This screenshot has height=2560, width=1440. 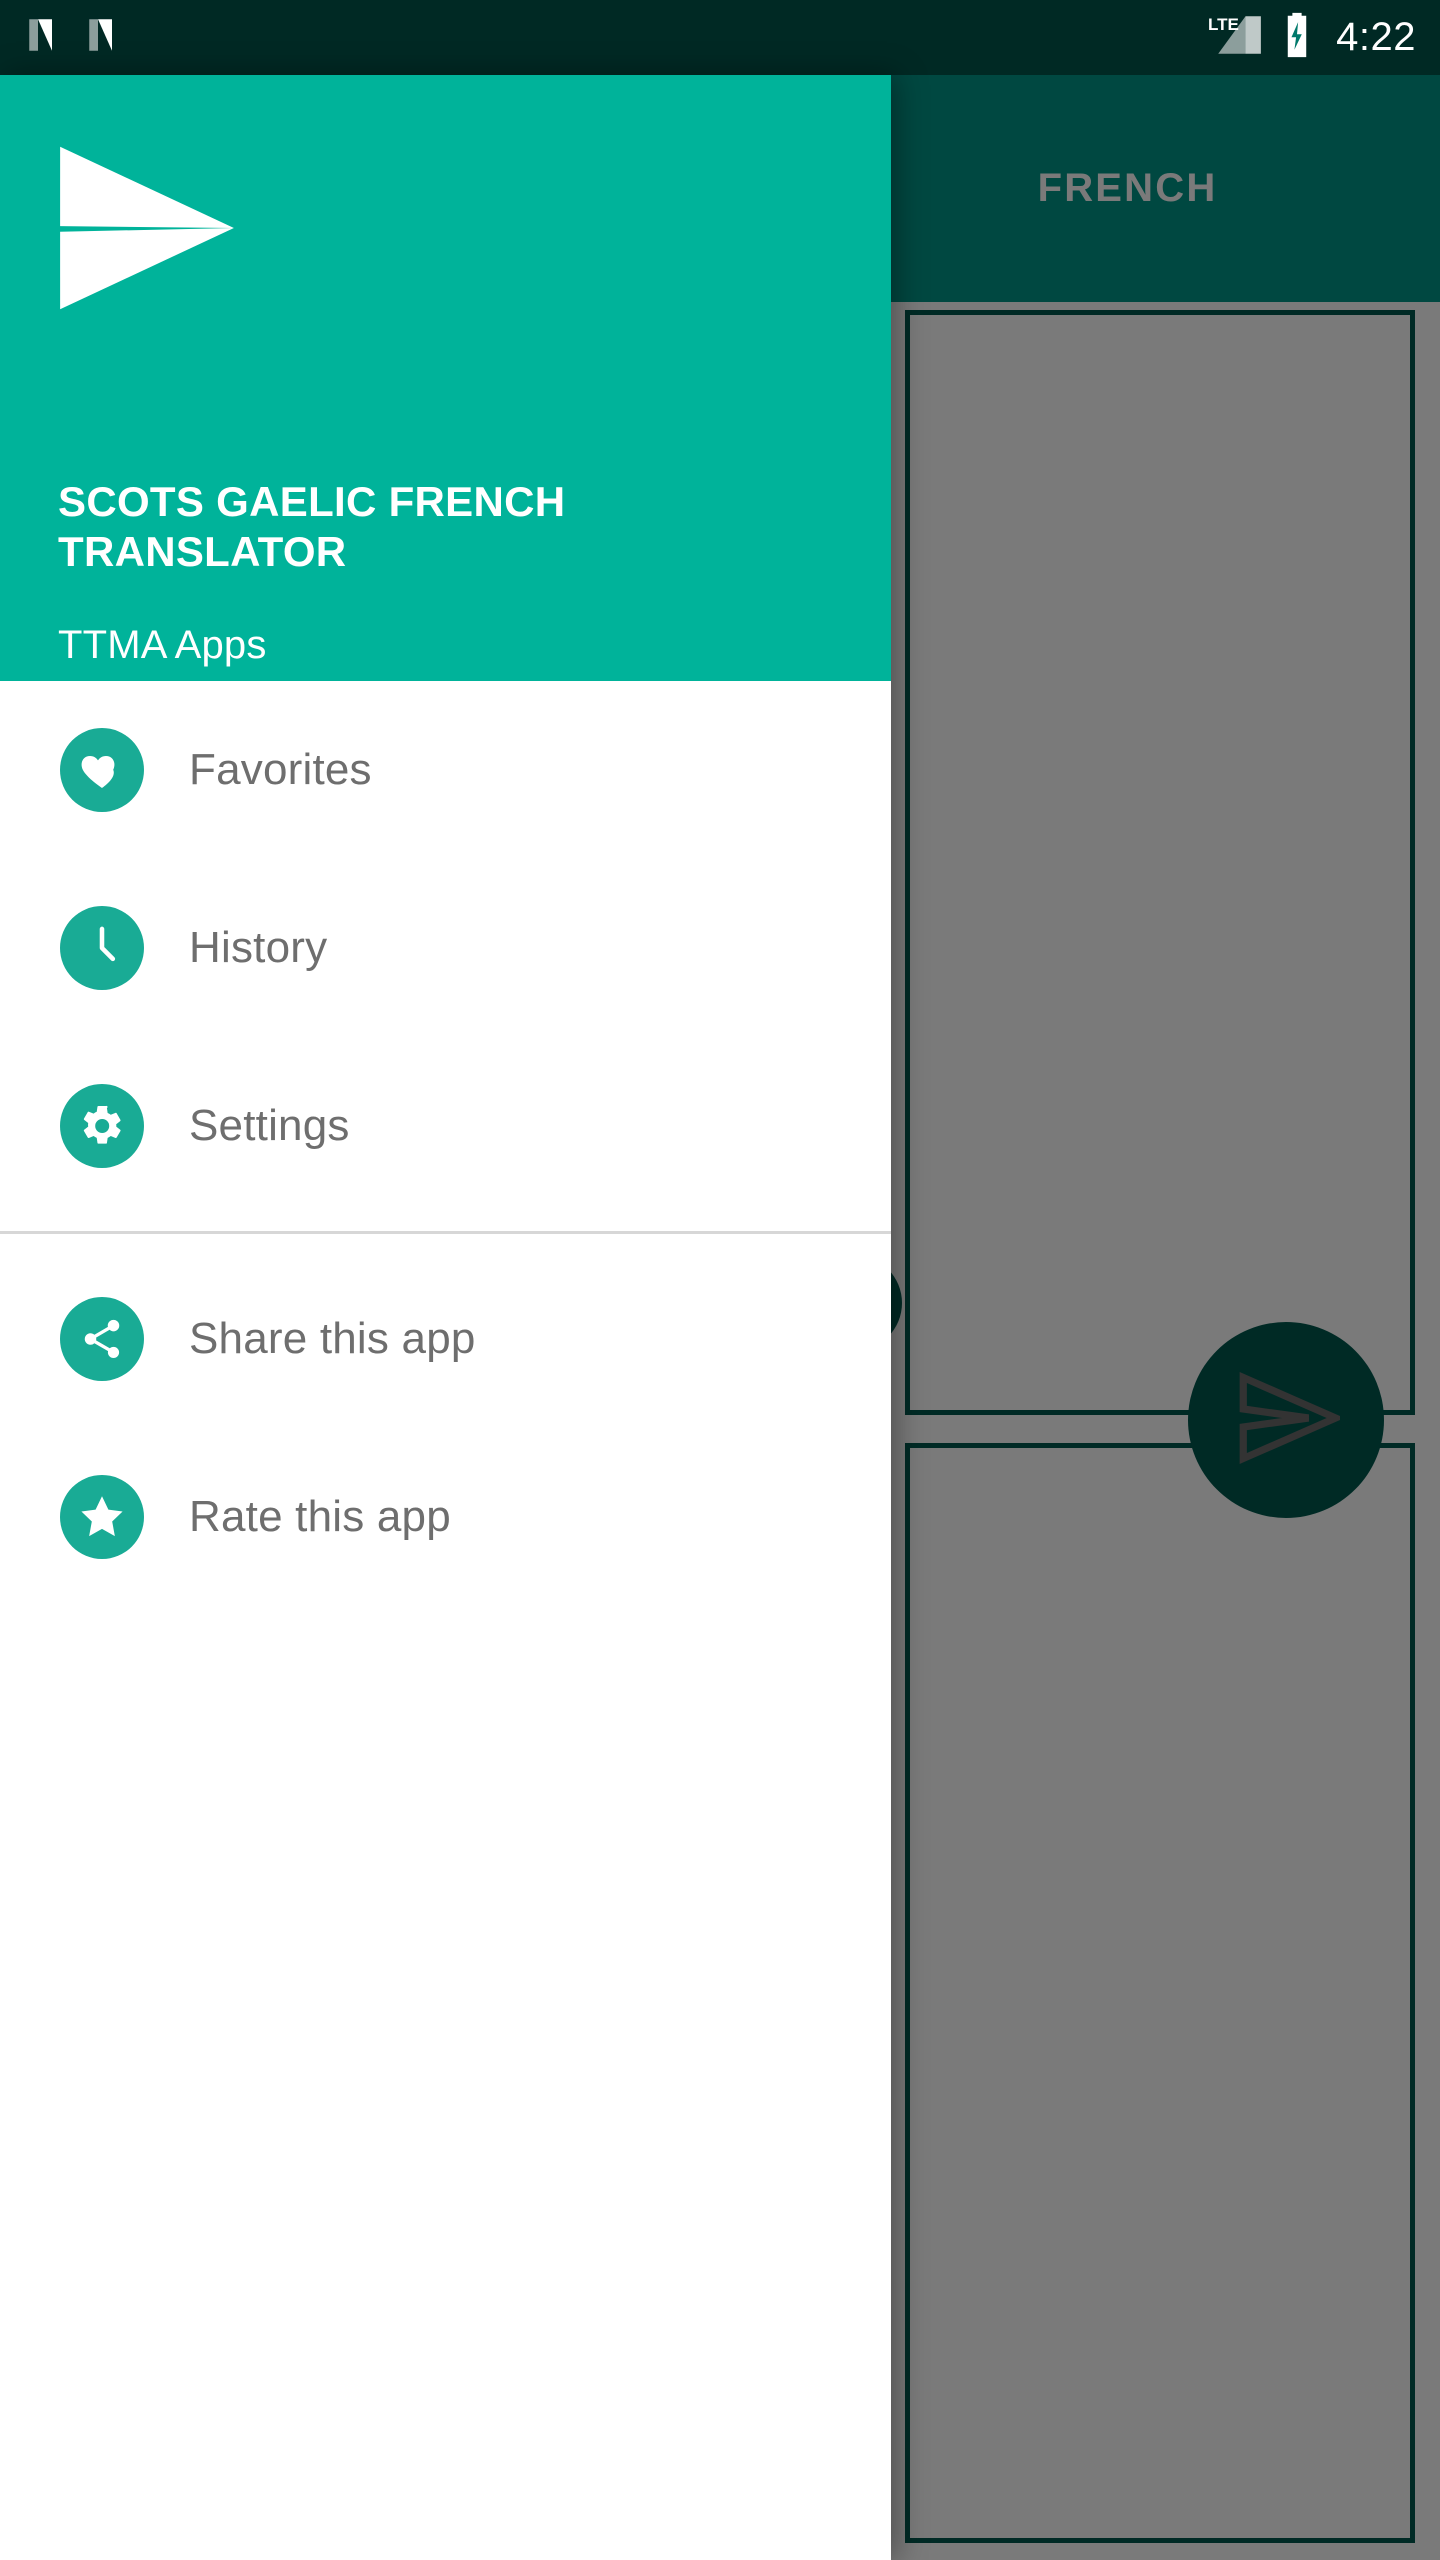 I want to click on status-bar-system-icons: LTE 4:22, so click(x=1312, y=37).